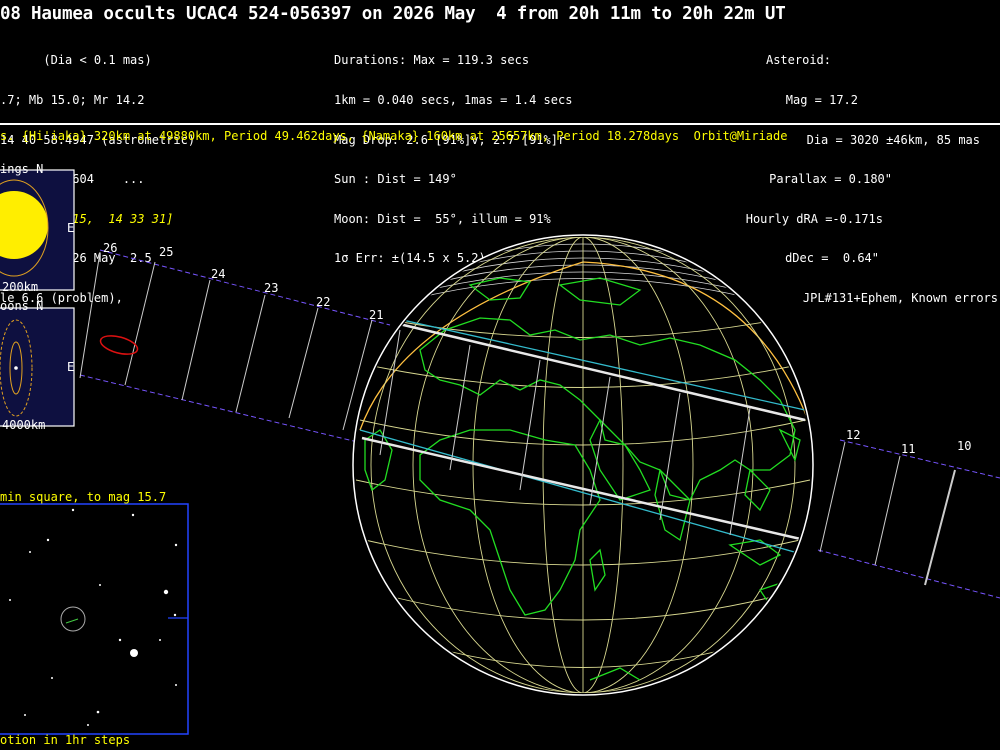 The image size is (1000, 750). I want to click on moons-panel, so click(37, 367).